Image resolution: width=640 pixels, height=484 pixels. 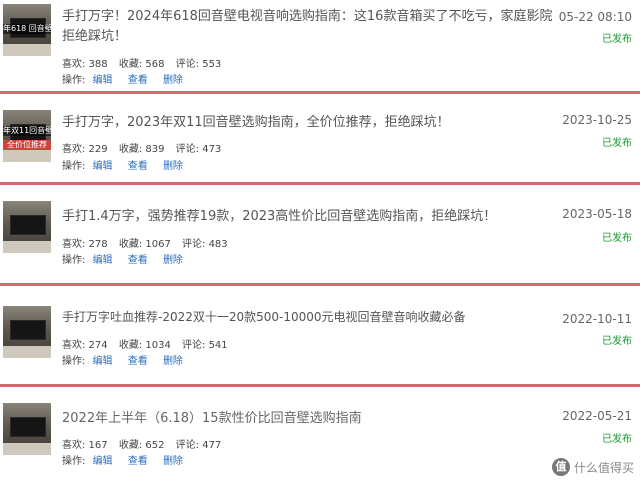 I want to click on comments-count: 评论: 541, so click(x=205, y=345).